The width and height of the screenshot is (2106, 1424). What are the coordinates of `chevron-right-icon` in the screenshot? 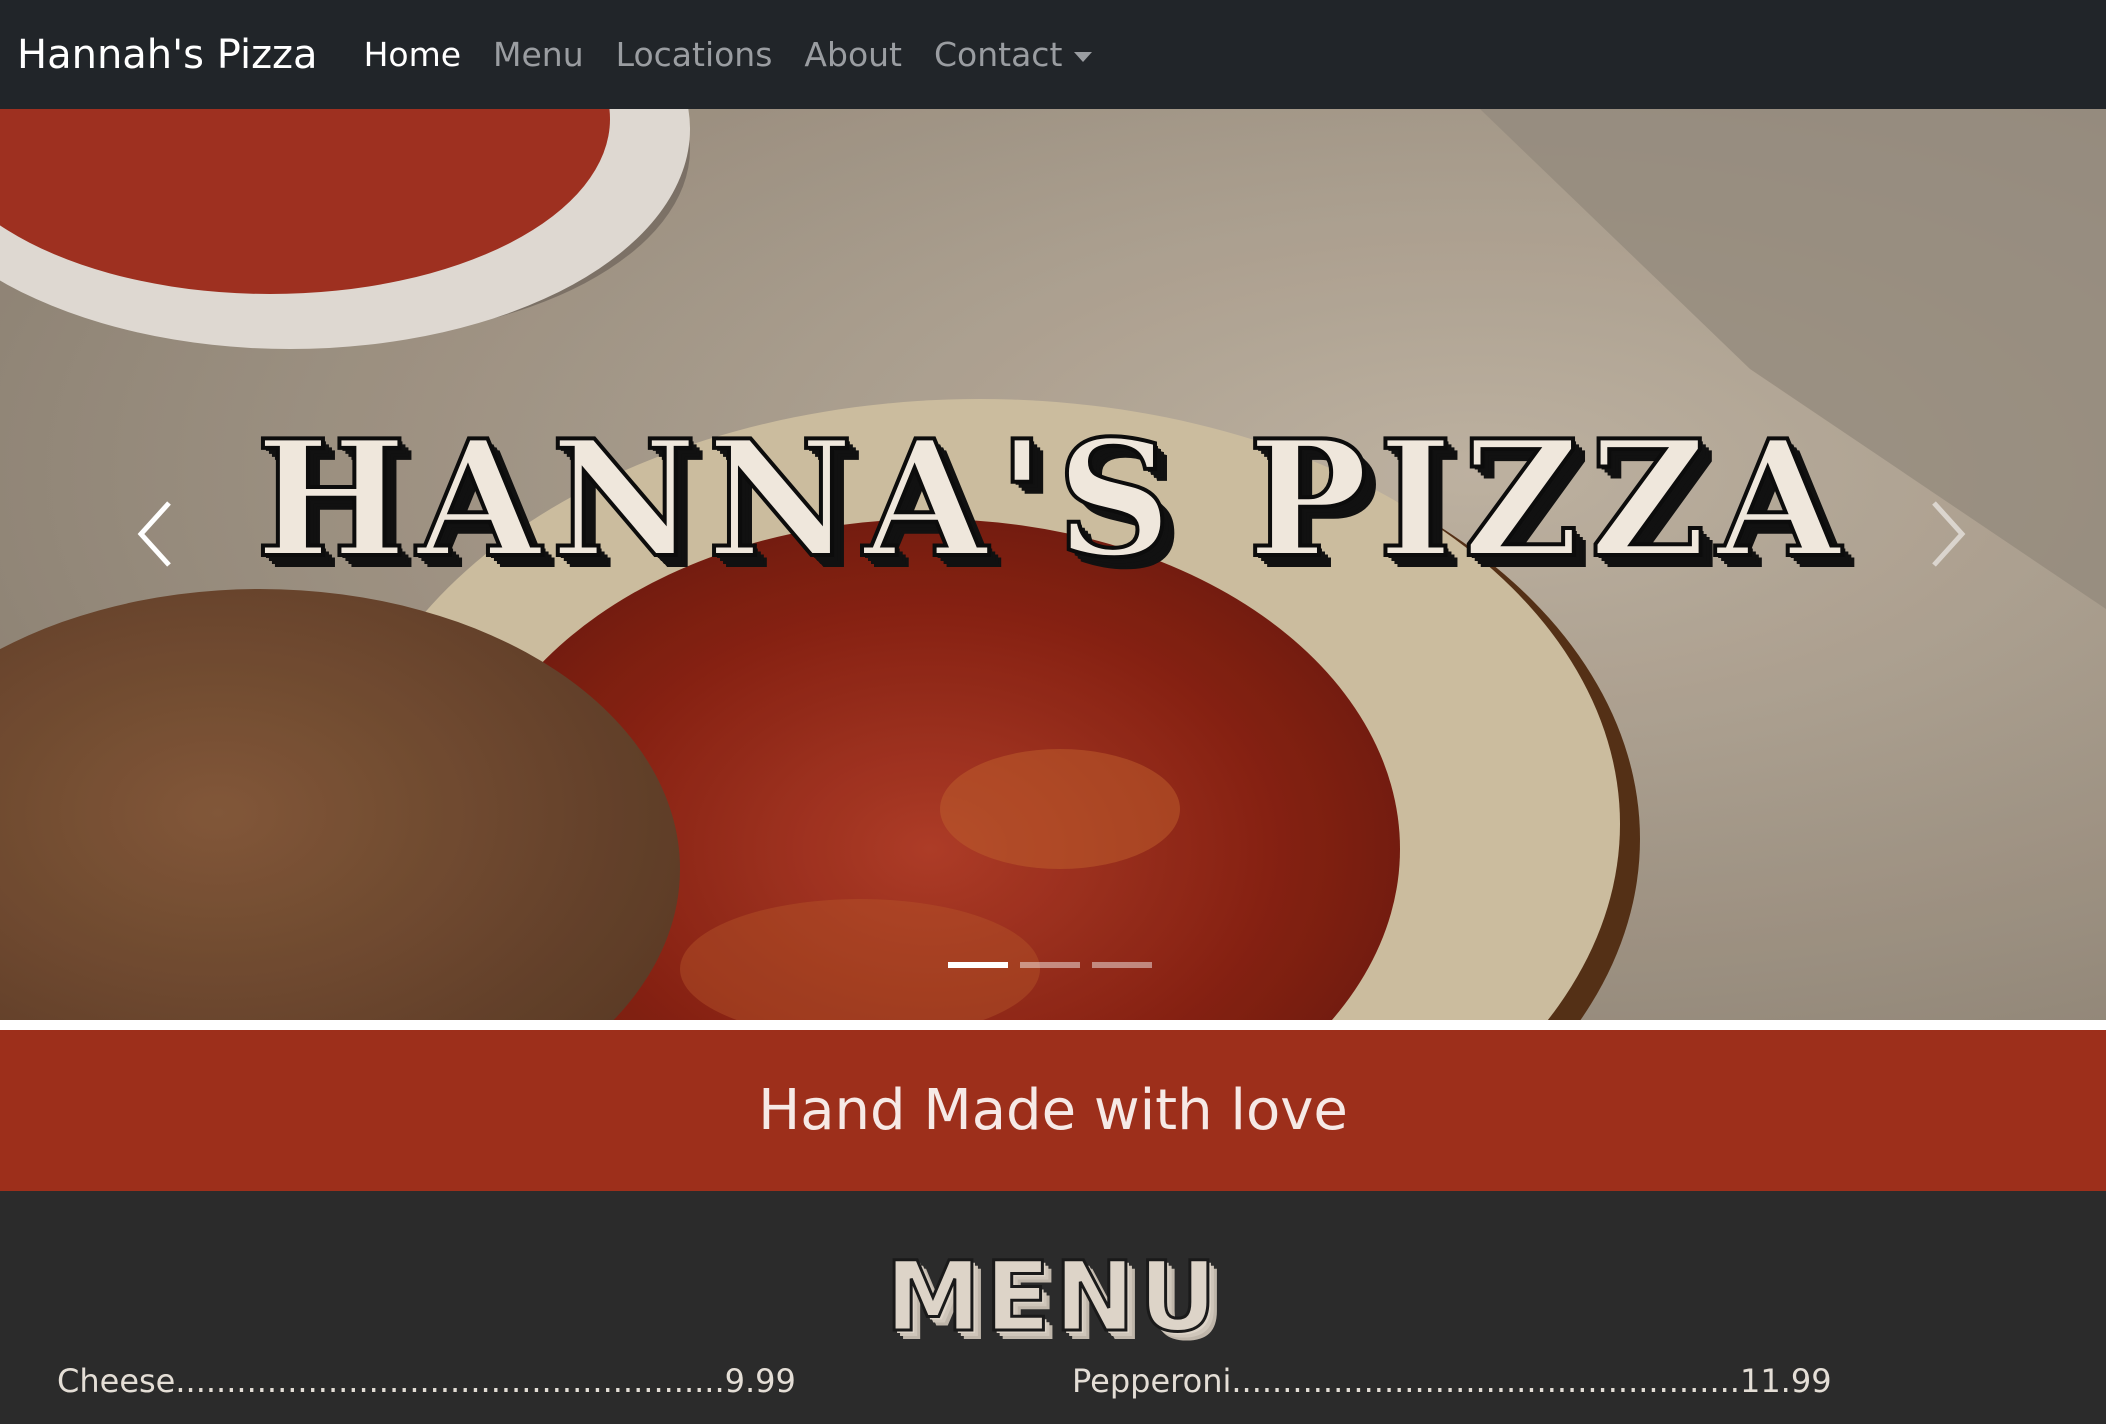 It's located at (1949, 534).